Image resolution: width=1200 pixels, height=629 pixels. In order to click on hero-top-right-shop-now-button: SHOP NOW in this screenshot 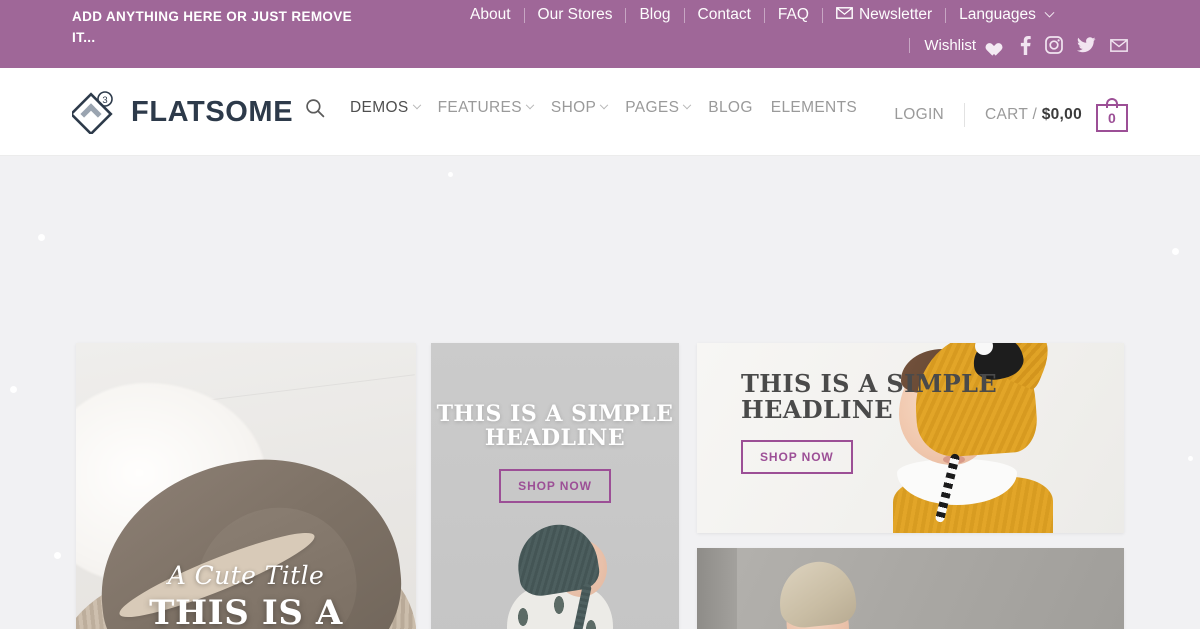, I will do `click(797, 456)`.